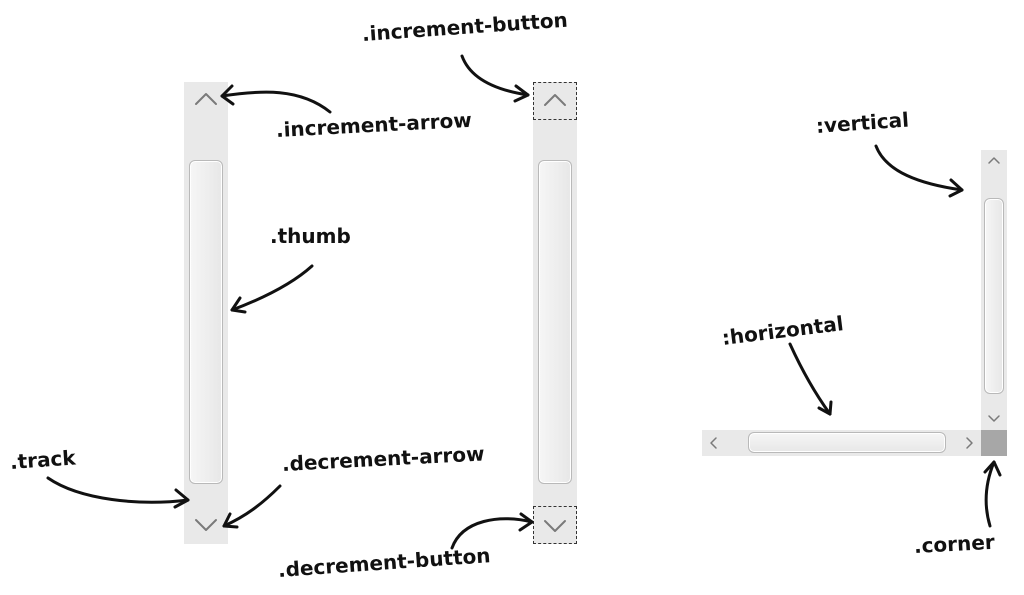 This screenshot has width=1024, height=595. What do you see at coordinates (118, 490) in the screenshot?
I see `track-pointer` at bounding box center [118, 490].